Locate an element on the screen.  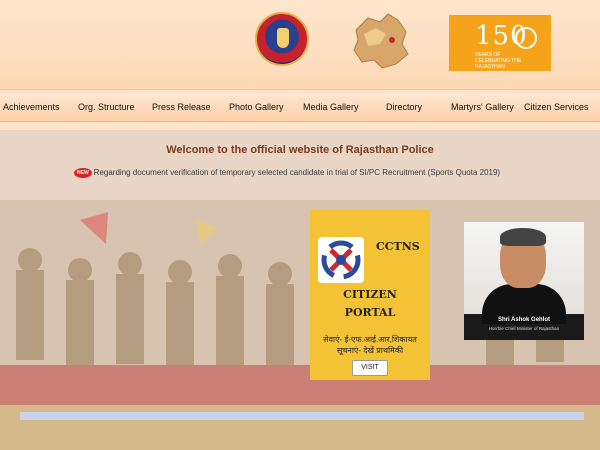
wheel-icon is located at coordinates (526, 38).